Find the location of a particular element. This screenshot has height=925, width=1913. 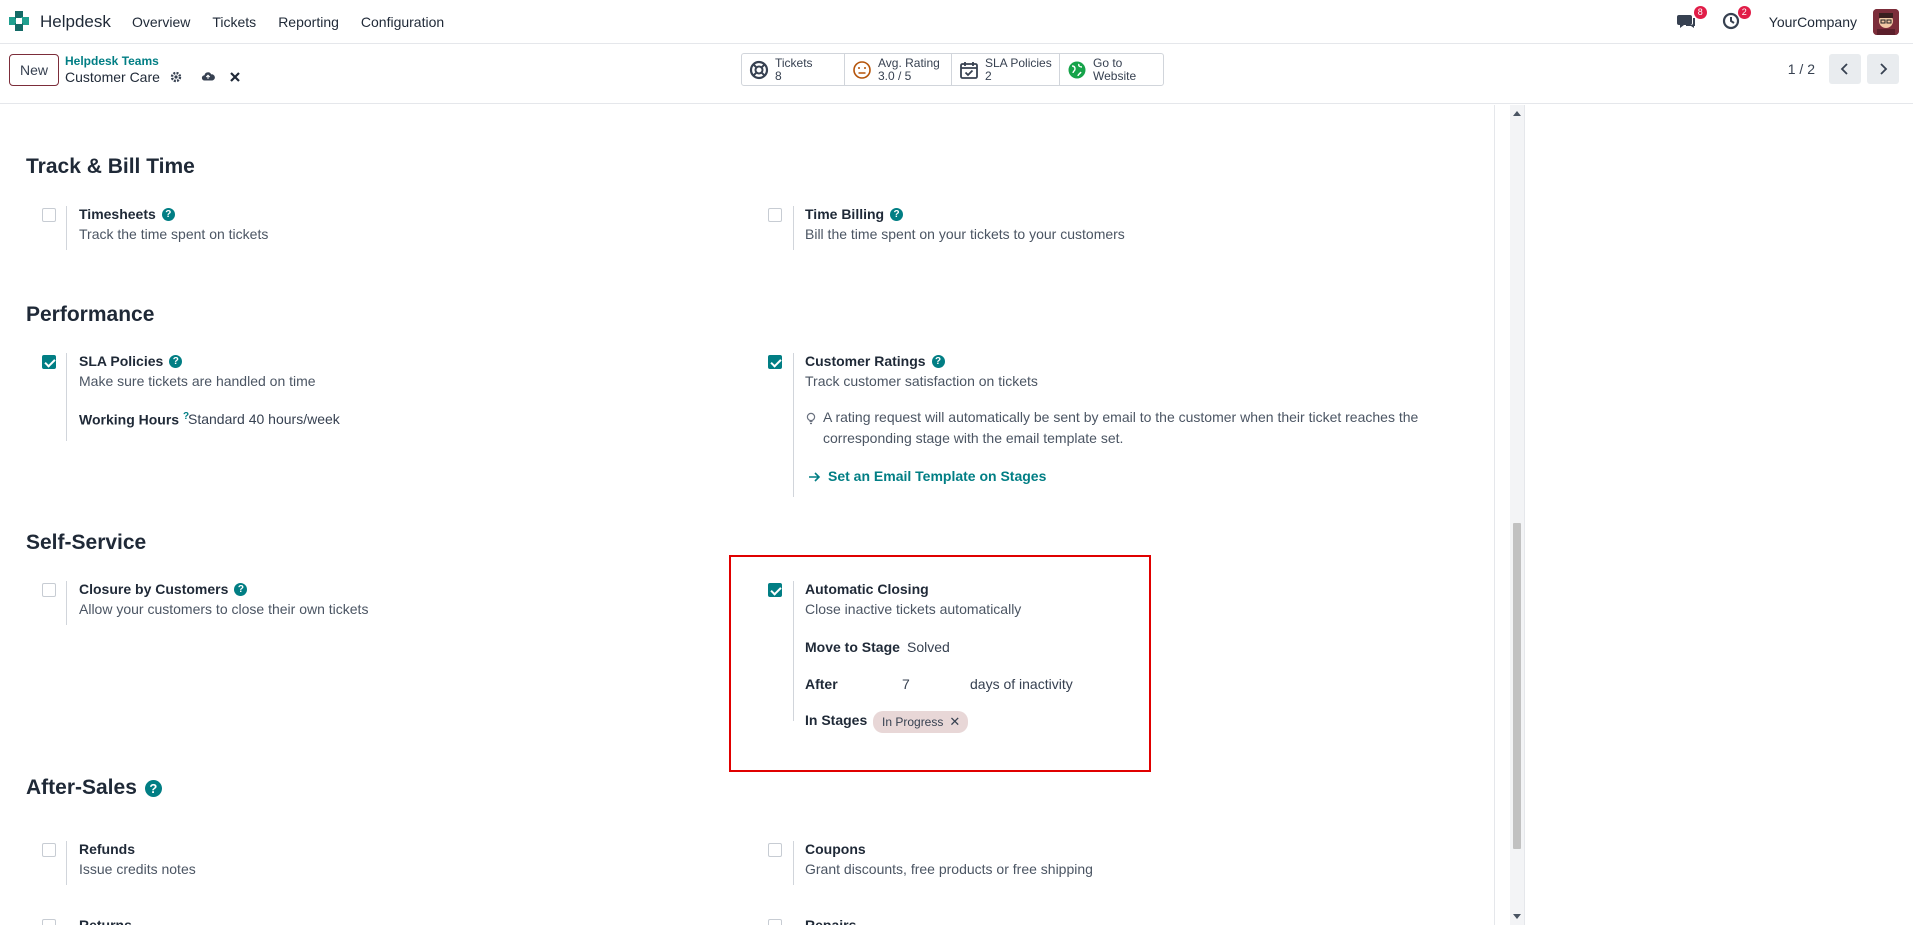

closure-by-customers-checkbox is located at coordinates (49, 590).